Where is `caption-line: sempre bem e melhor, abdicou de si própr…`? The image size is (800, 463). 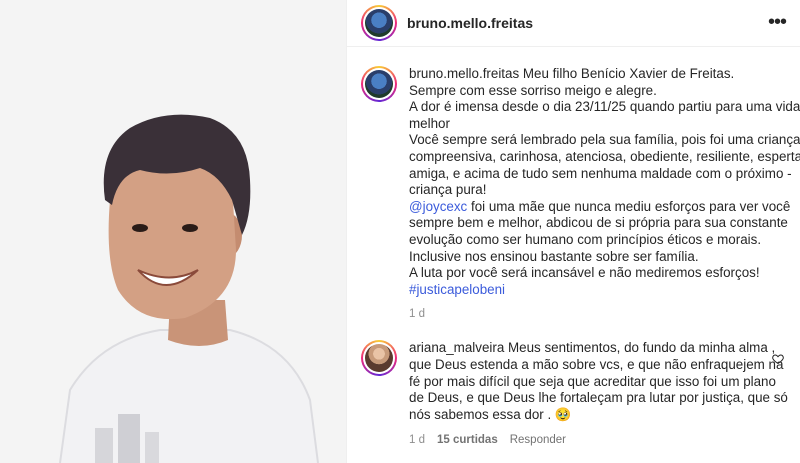 caption-line: sempre bem e melhor, abdicou de si própr… is located at coordinates (598, 223).